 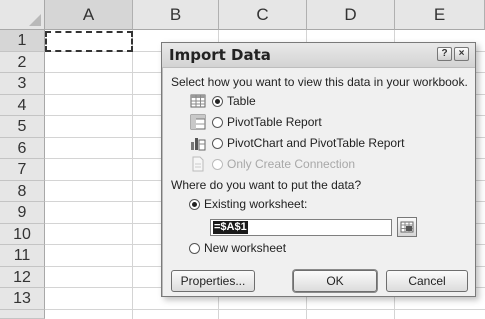 I want to click on gridline-vertical, so click(x=132, y=174).